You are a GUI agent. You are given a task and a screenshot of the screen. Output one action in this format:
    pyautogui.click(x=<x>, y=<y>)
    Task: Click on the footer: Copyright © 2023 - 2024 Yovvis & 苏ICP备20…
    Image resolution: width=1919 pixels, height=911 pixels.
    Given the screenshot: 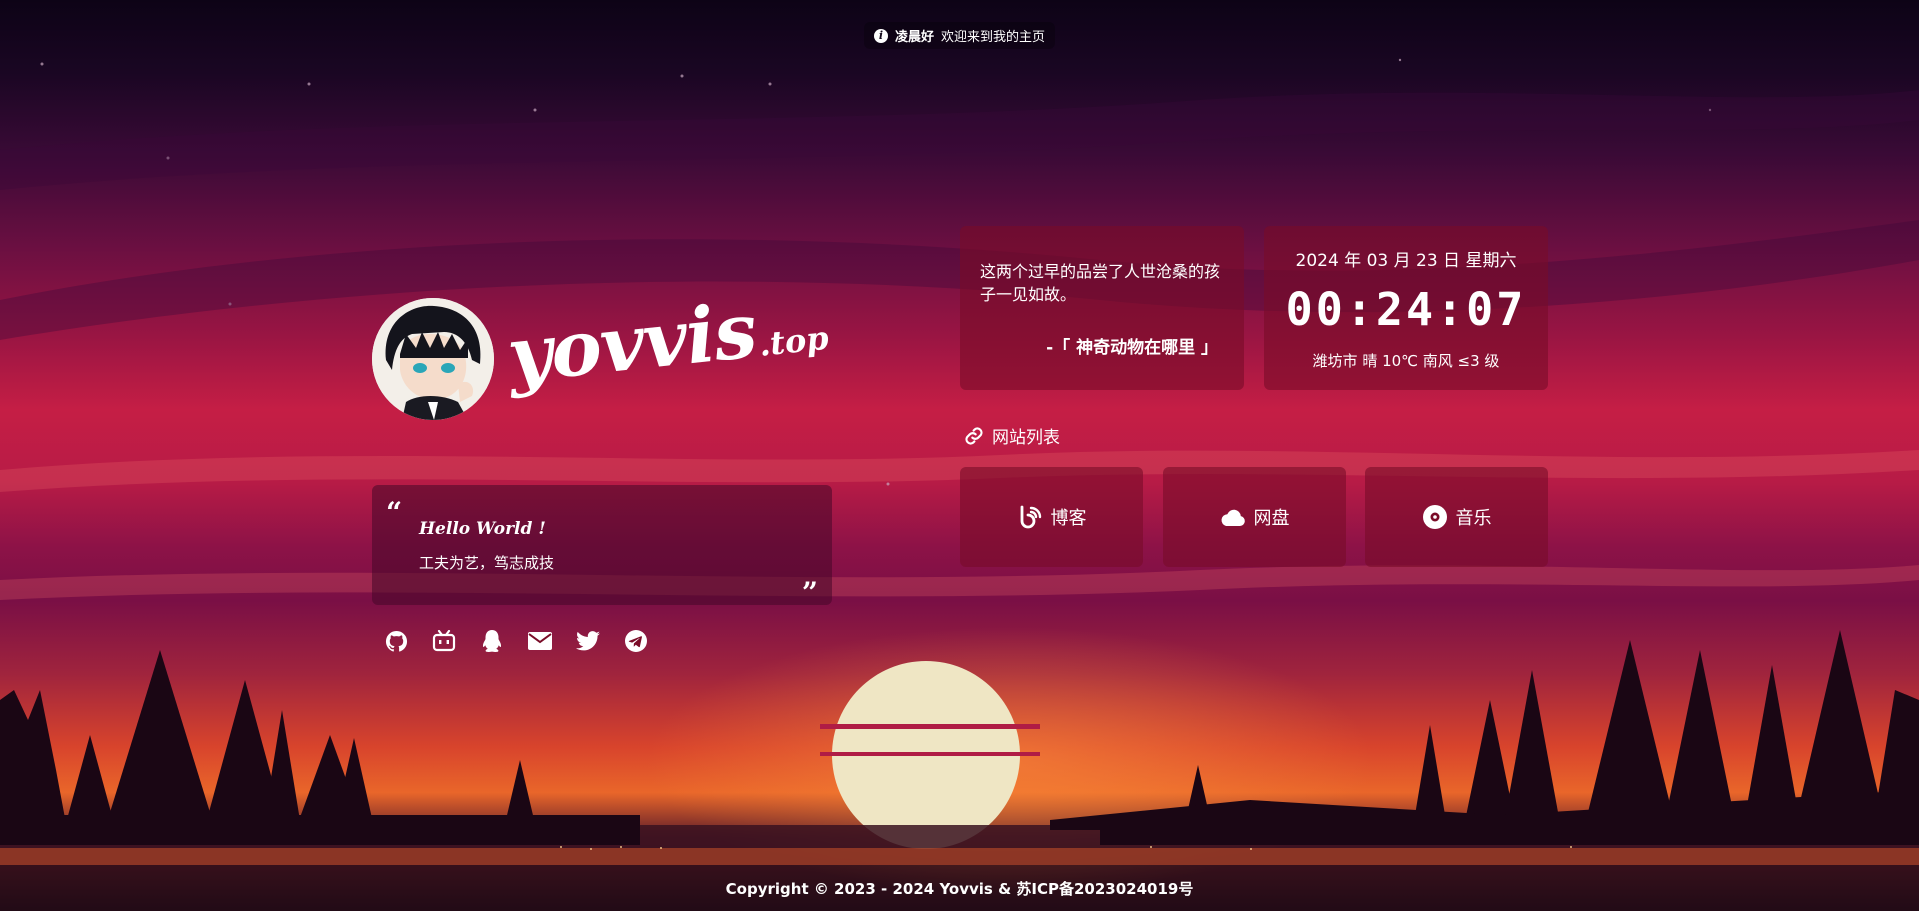 What is the action you would take?
    pyautogui.click(x=959, y=888)
    